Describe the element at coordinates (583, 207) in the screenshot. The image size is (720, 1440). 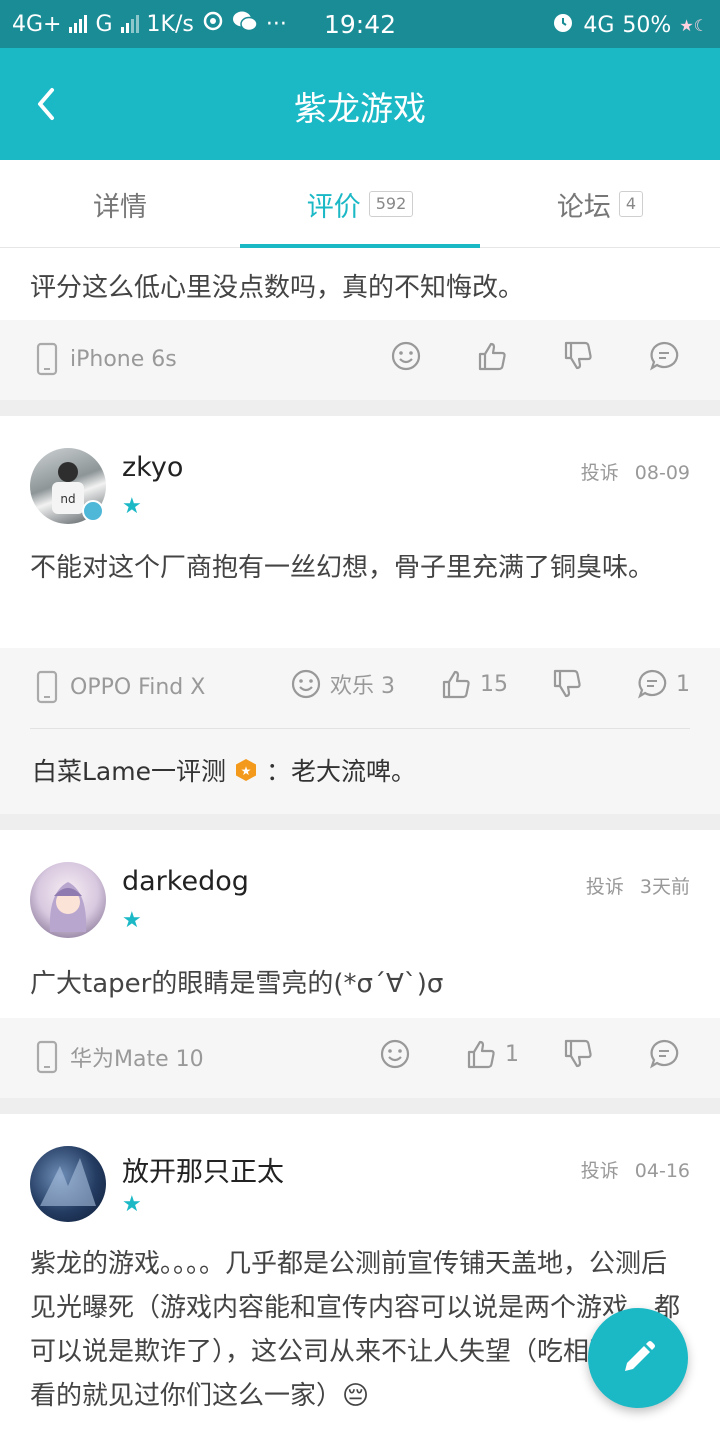
I see `tab-forum-label: 论坛` at that location.